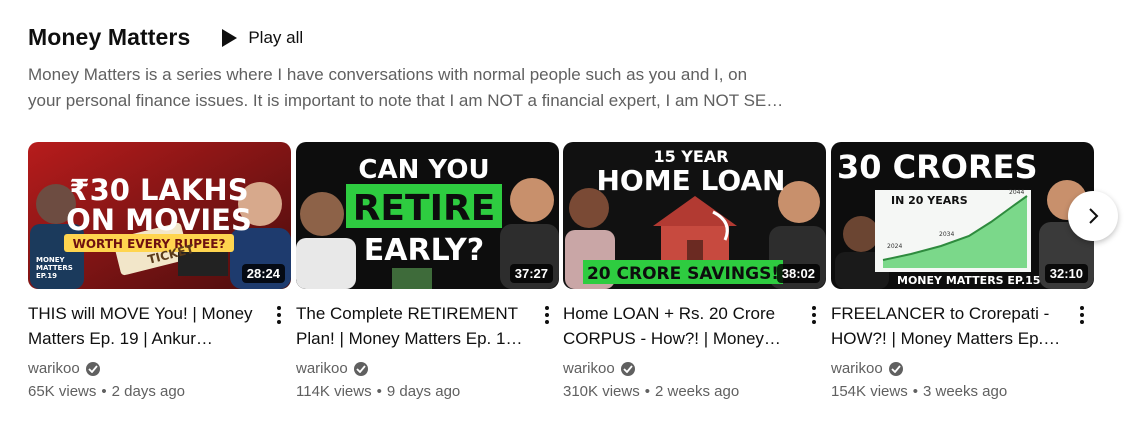 The height and width of the screenshot is (427, 1143). I want to click on video-thumbnail: CAN YOU RETIRE EARLY? 37:27, so click(427, 215).